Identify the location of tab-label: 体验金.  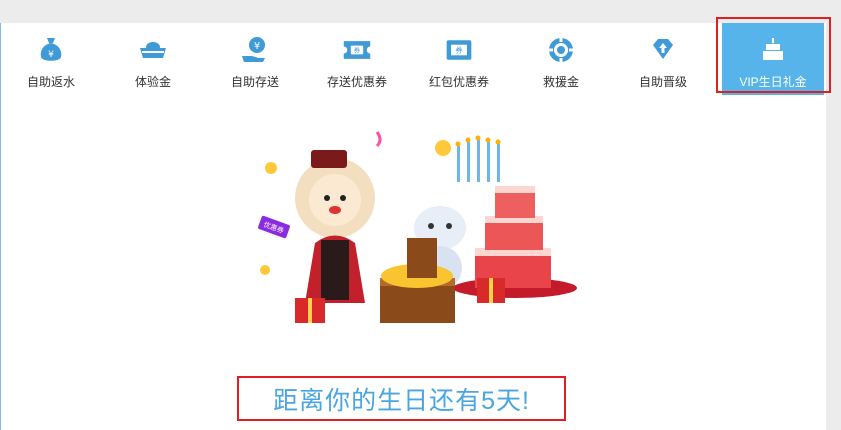
(152, 82).